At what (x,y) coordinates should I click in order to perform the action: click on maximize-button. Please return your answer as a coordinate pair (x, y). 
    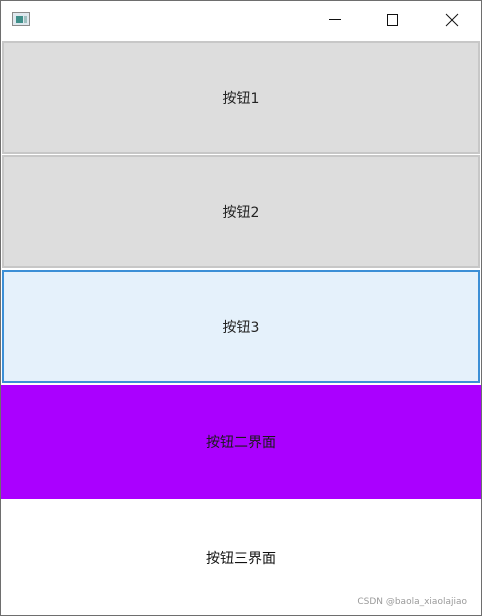
    Looking at the image, I should click on (390, 20).